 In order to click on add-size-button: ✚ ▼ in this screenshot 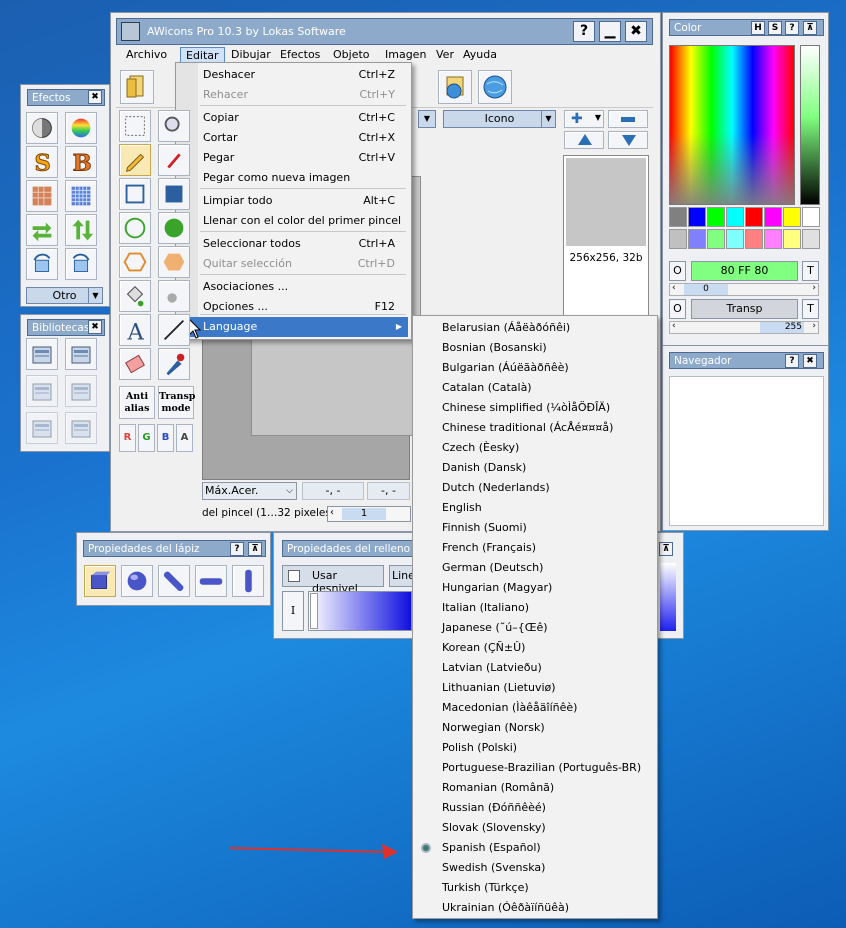, I will do `click(584, 119)`.